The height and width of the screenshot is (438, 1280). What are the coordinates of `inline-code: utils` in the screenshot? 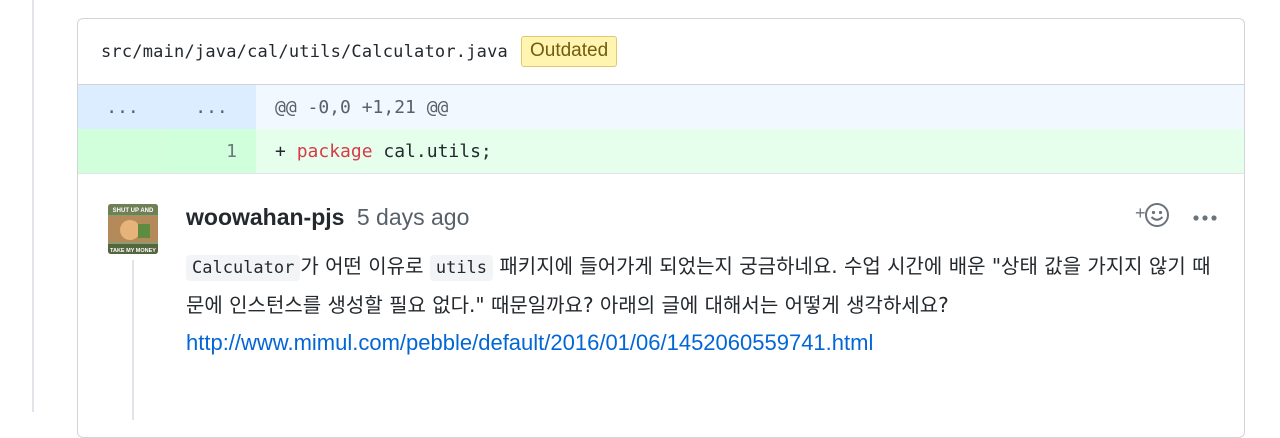 It's located at (461, 268).